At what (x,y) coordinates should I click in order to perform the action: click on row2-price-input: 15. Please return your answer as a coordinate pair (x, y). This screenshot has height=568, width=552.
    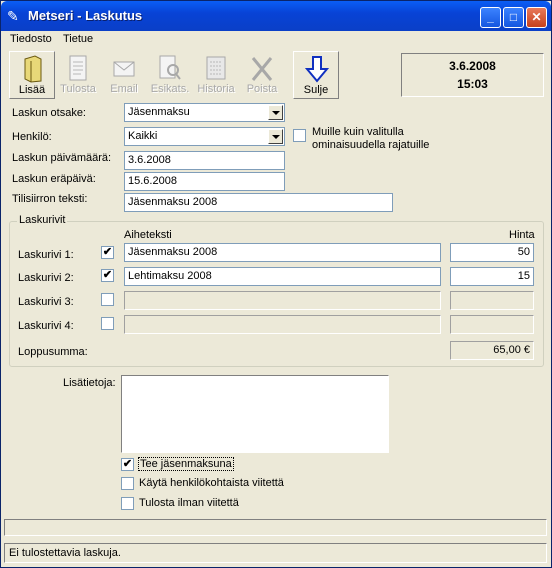
    Looking at the image, I should click on (492, 276).